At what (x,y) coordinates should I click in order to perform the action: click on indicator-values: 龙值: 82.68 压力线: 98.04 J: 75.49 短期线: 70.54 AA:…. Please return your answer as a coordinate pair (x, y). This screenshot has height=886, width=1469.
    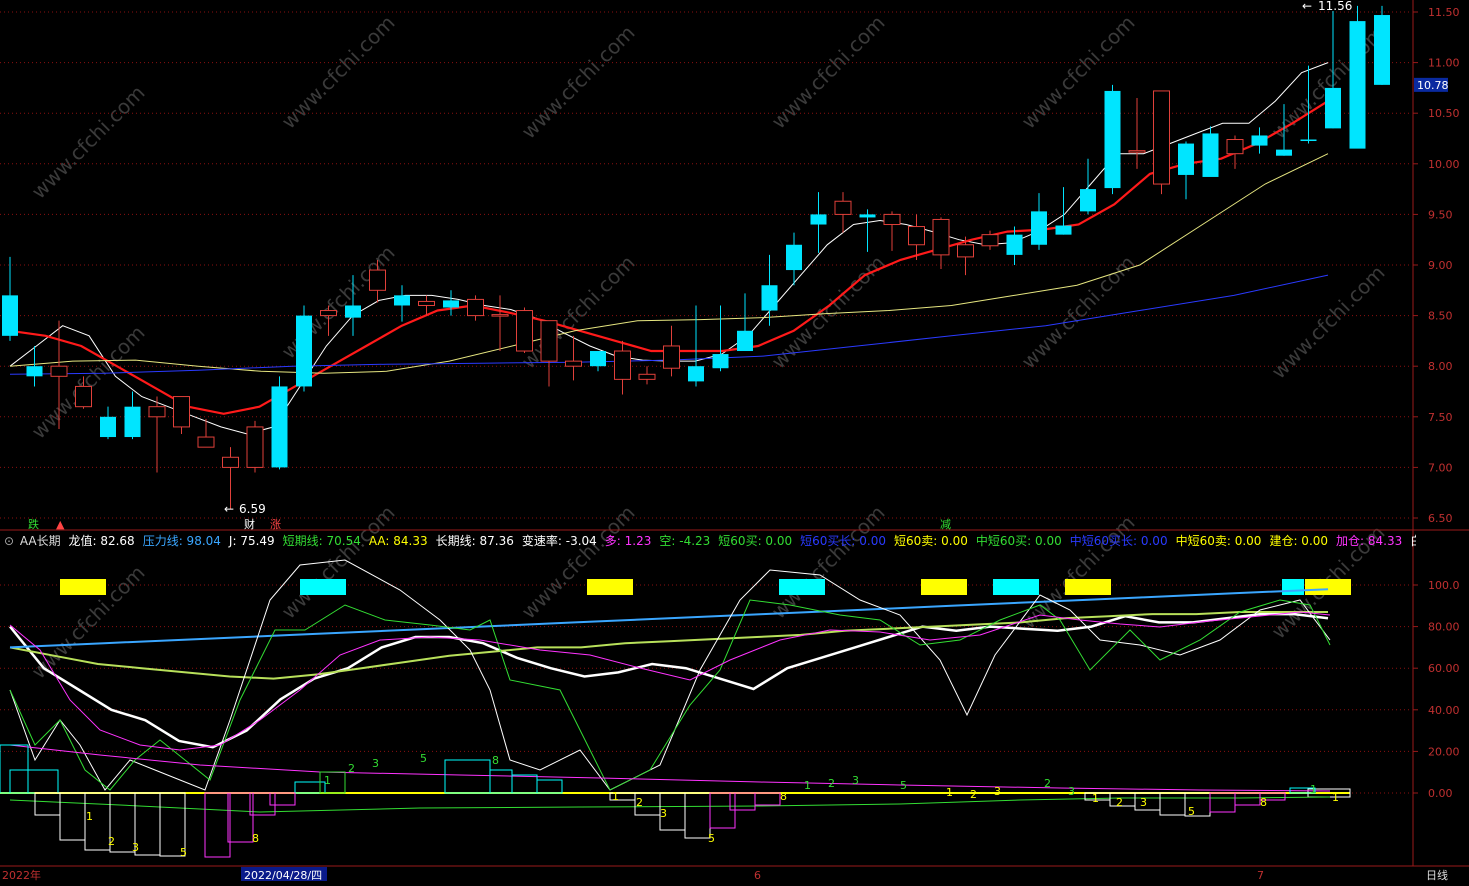
    Looking at the image, I should click on (742, 541).